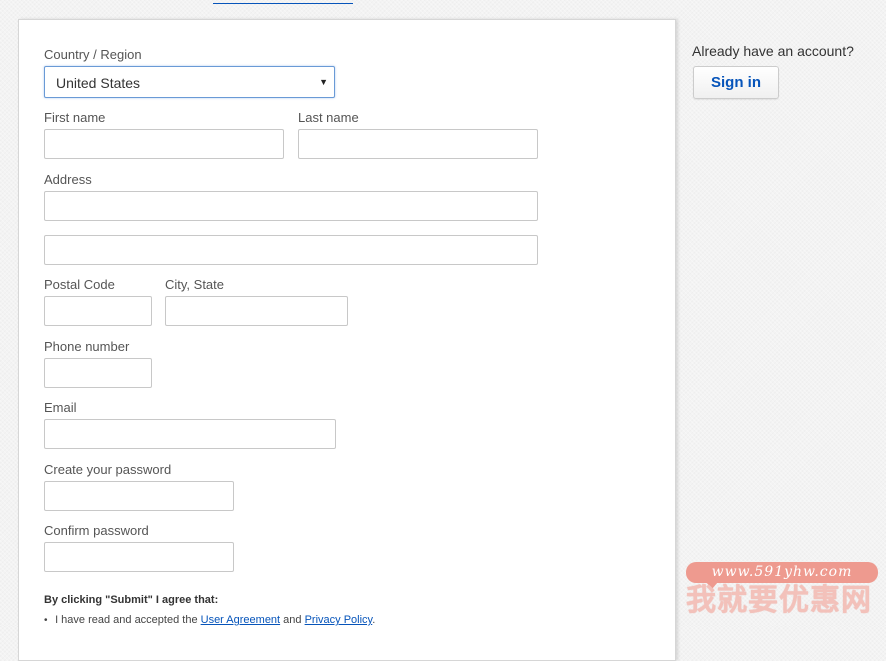 This screenshot has width=886, height=661. I want to click on city-state-label: City, State, so click(195, 284).